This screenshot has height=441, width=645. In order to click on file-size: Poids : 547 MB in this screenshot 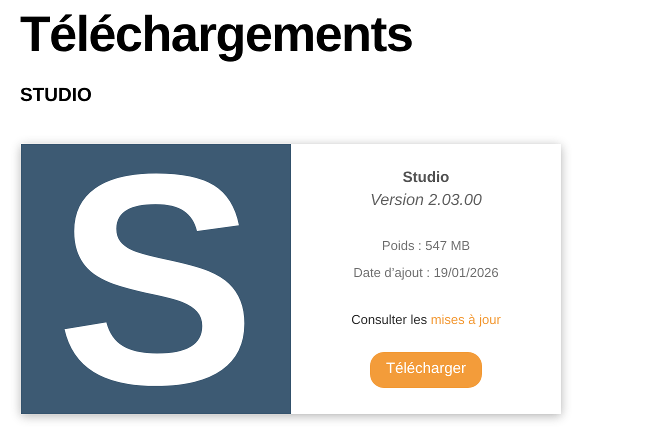, I will do `click(426, 245)`.